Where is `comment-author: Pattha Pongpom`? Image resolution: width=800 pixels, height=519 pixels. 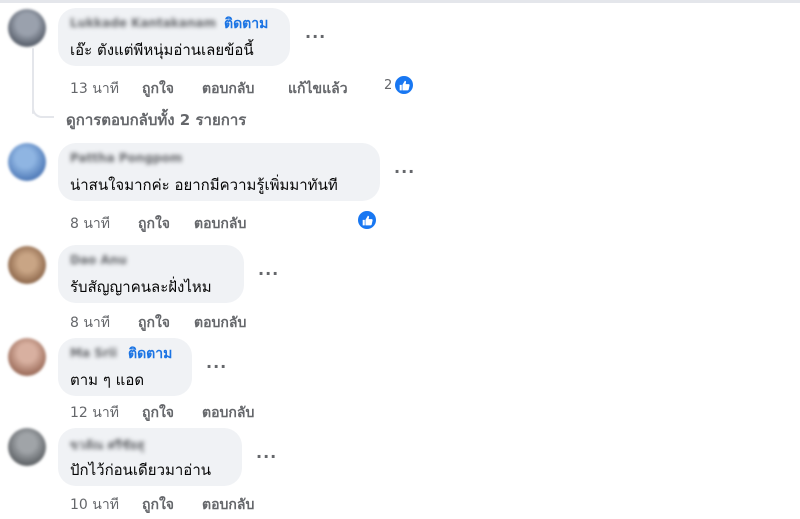
comment-author: Pattha Pongpom is located at coordinates (126, 158).